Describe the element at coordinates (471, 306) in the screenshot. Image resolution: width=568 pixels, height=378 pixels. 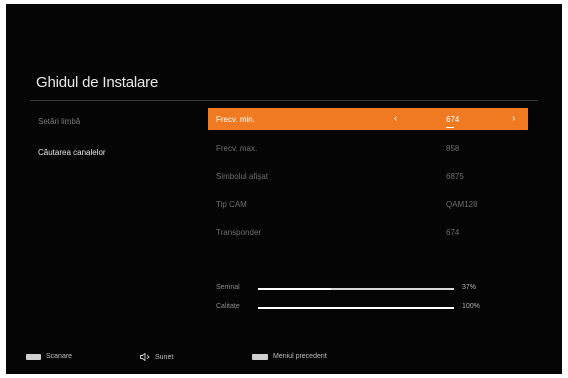
I see `signal-quality-value: 100%` at that location.